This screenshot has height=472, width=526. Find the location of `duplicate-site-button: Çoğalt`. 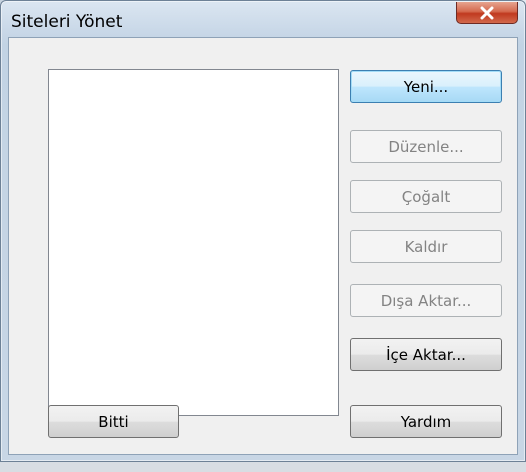

duplicate-site-button: Çoğalt is located at coordinates (426, 196).